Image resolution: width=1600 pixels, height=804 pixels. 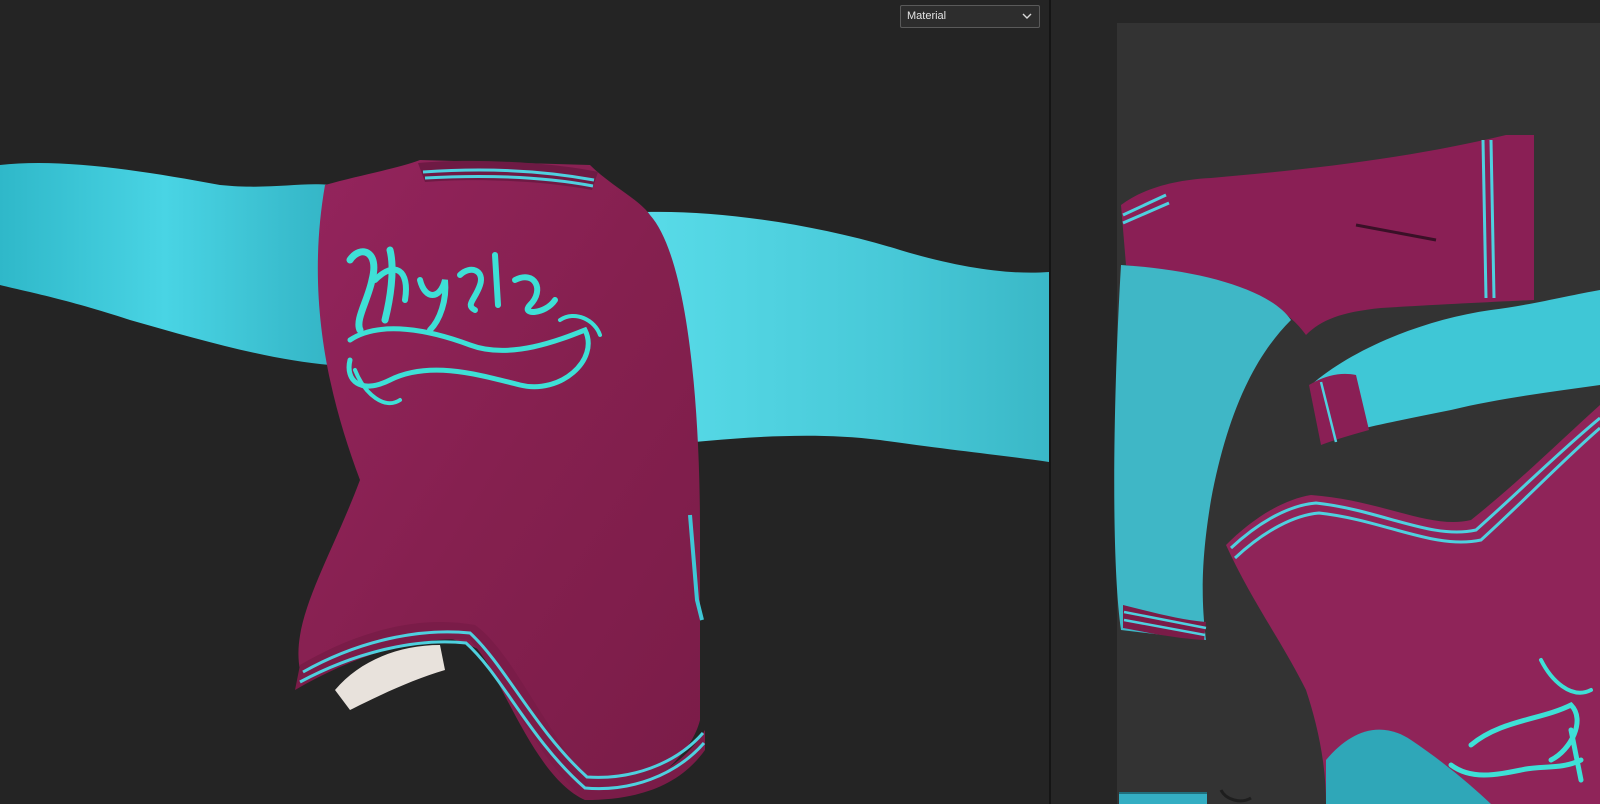 What do you see at coordinates (970, 16) in the screenshot?
I see `display-mode-dropdown: Material` at bounding box center [970, 16].